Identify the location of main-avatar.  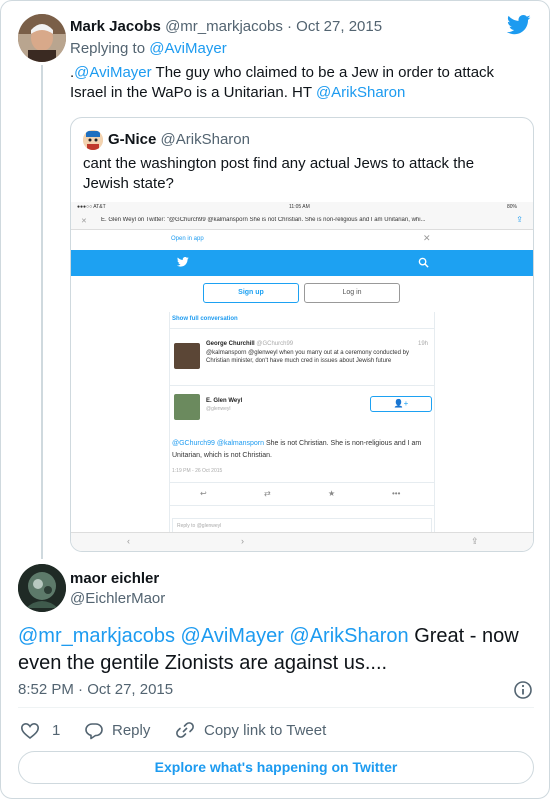
(42, 588).